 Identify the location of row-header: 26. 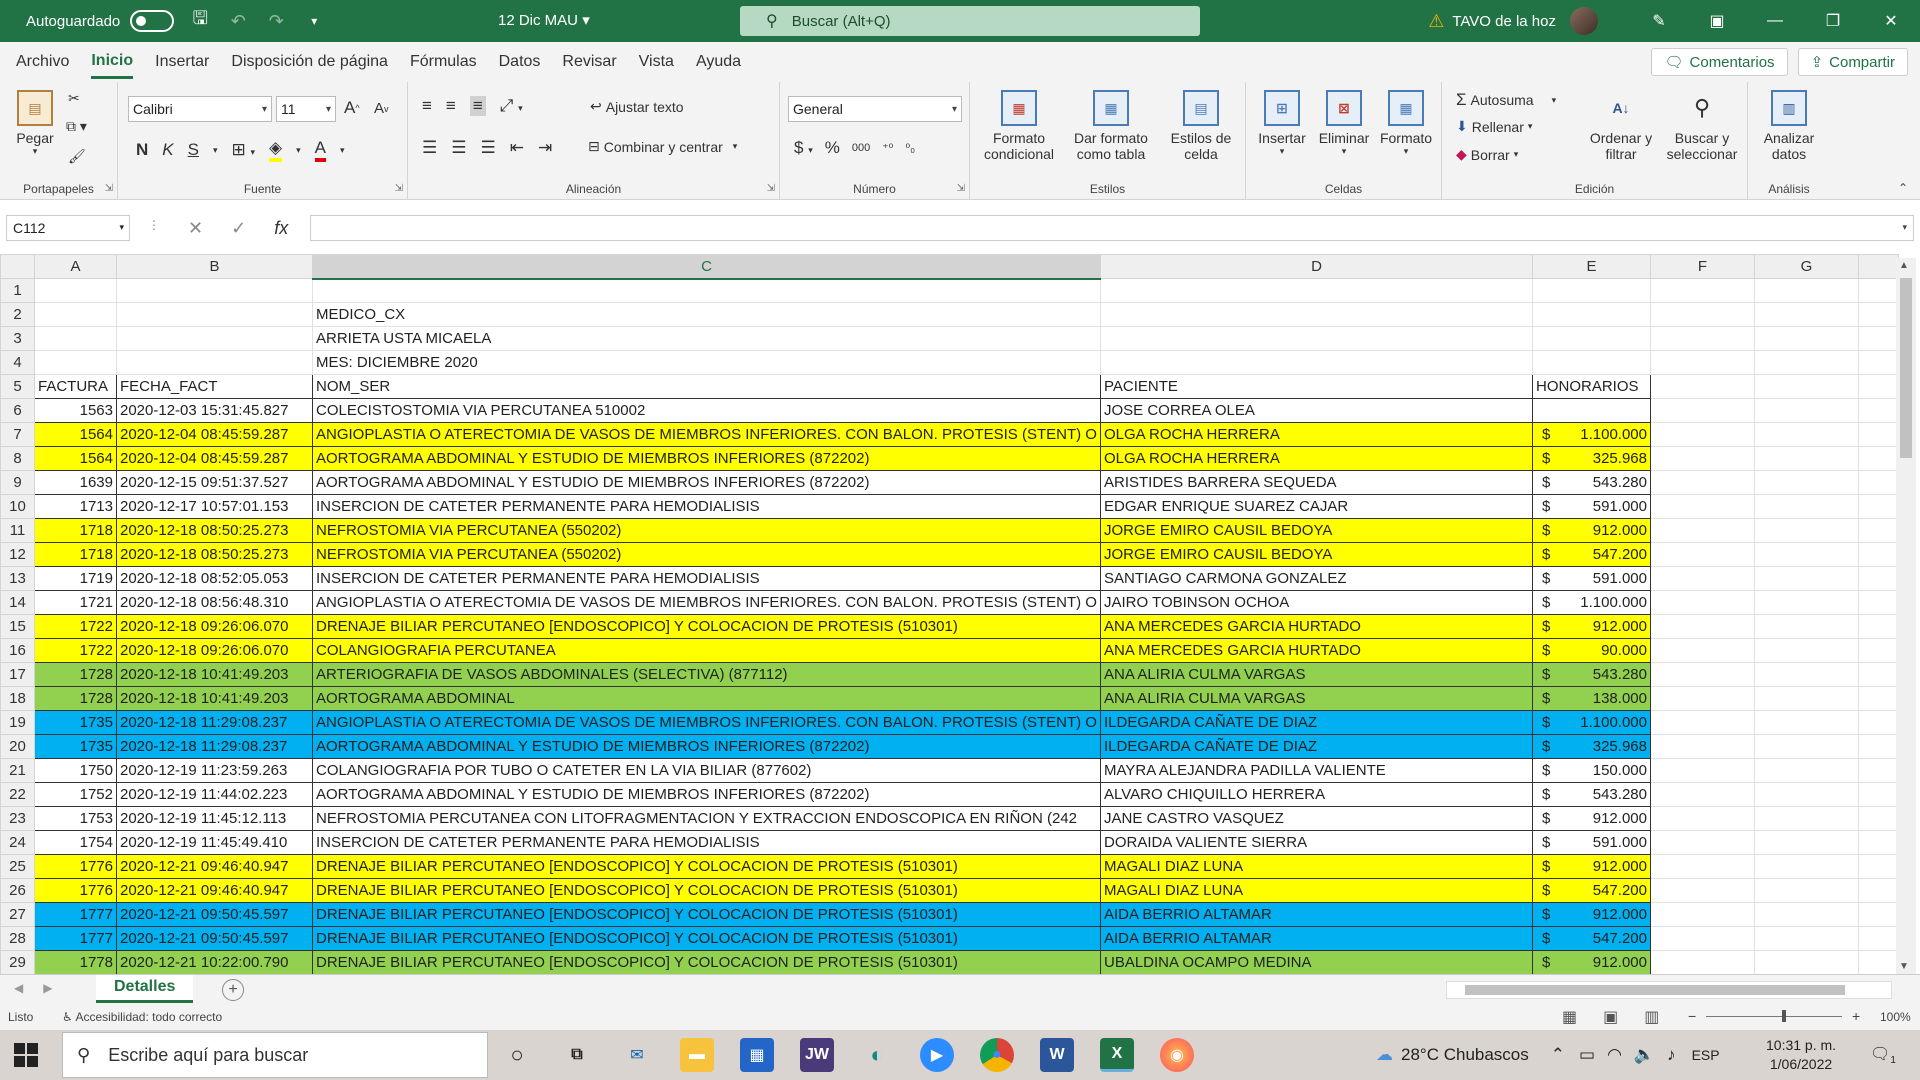
(17, 890).